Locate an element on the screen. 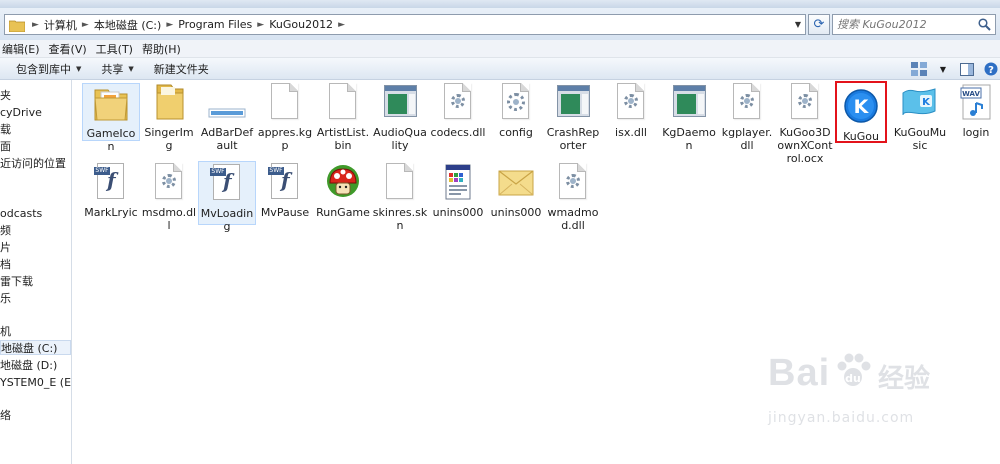 The image size is (1000, 464). file-crashreporter: CrashReporter is located at coordinates (573, 117).